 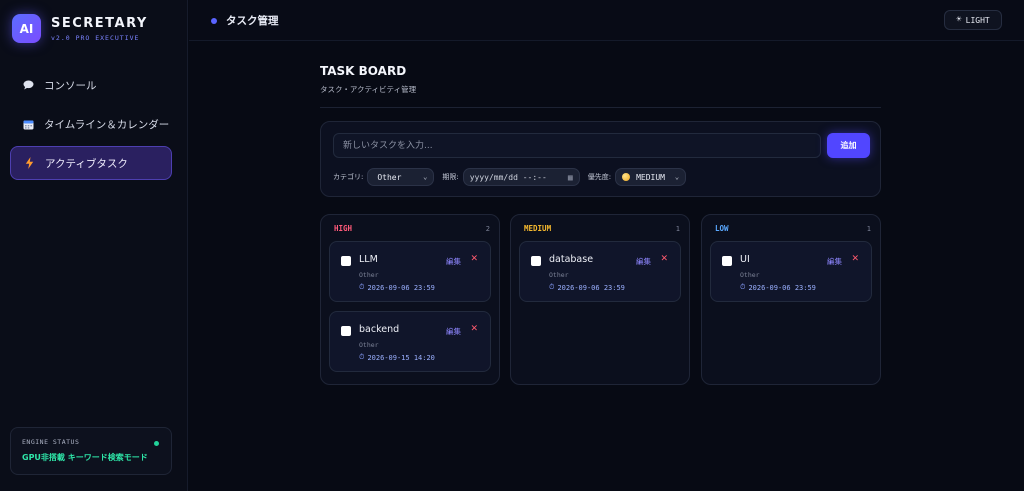 I want to click on task-title: backend, so click(x=379, y=329).